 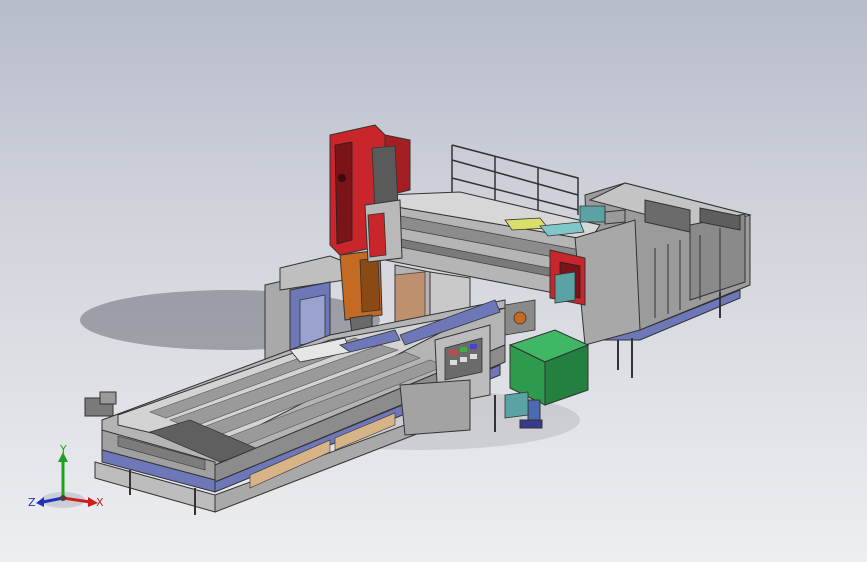 What do you see at coordinates (68, 480) in the screenshot?
I see `orientation-triad: Y X Z` at bounding box center [68, 480].